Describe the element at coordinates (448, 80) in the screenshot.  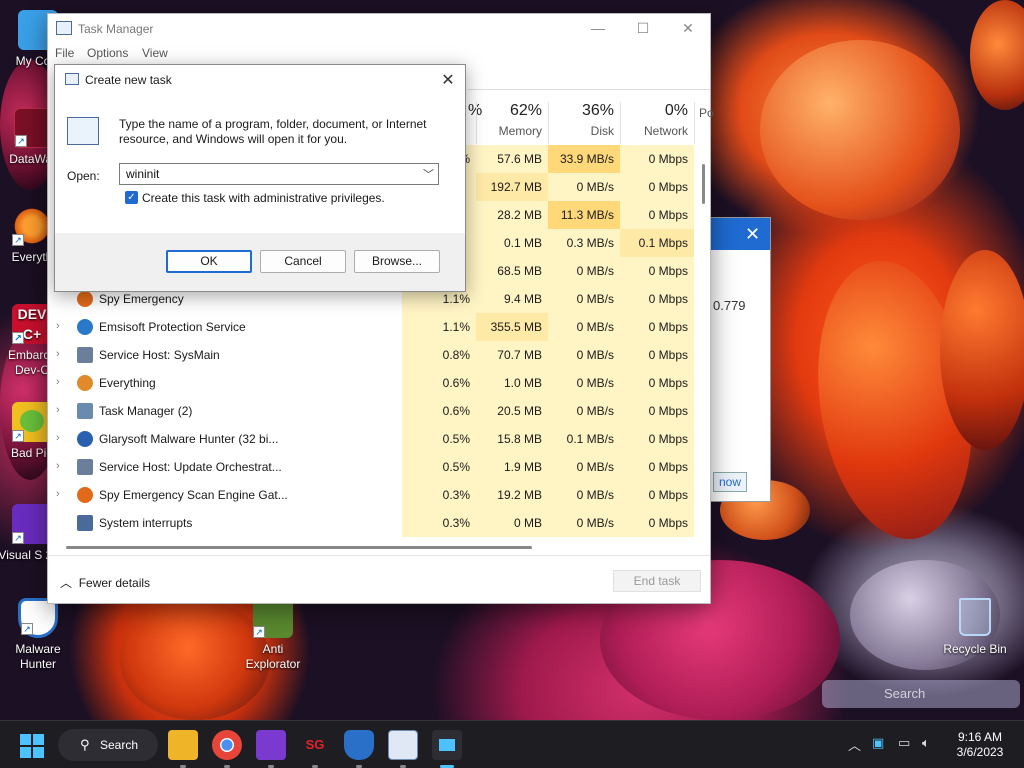
I see `dialog-close-button: ✕` at that location.